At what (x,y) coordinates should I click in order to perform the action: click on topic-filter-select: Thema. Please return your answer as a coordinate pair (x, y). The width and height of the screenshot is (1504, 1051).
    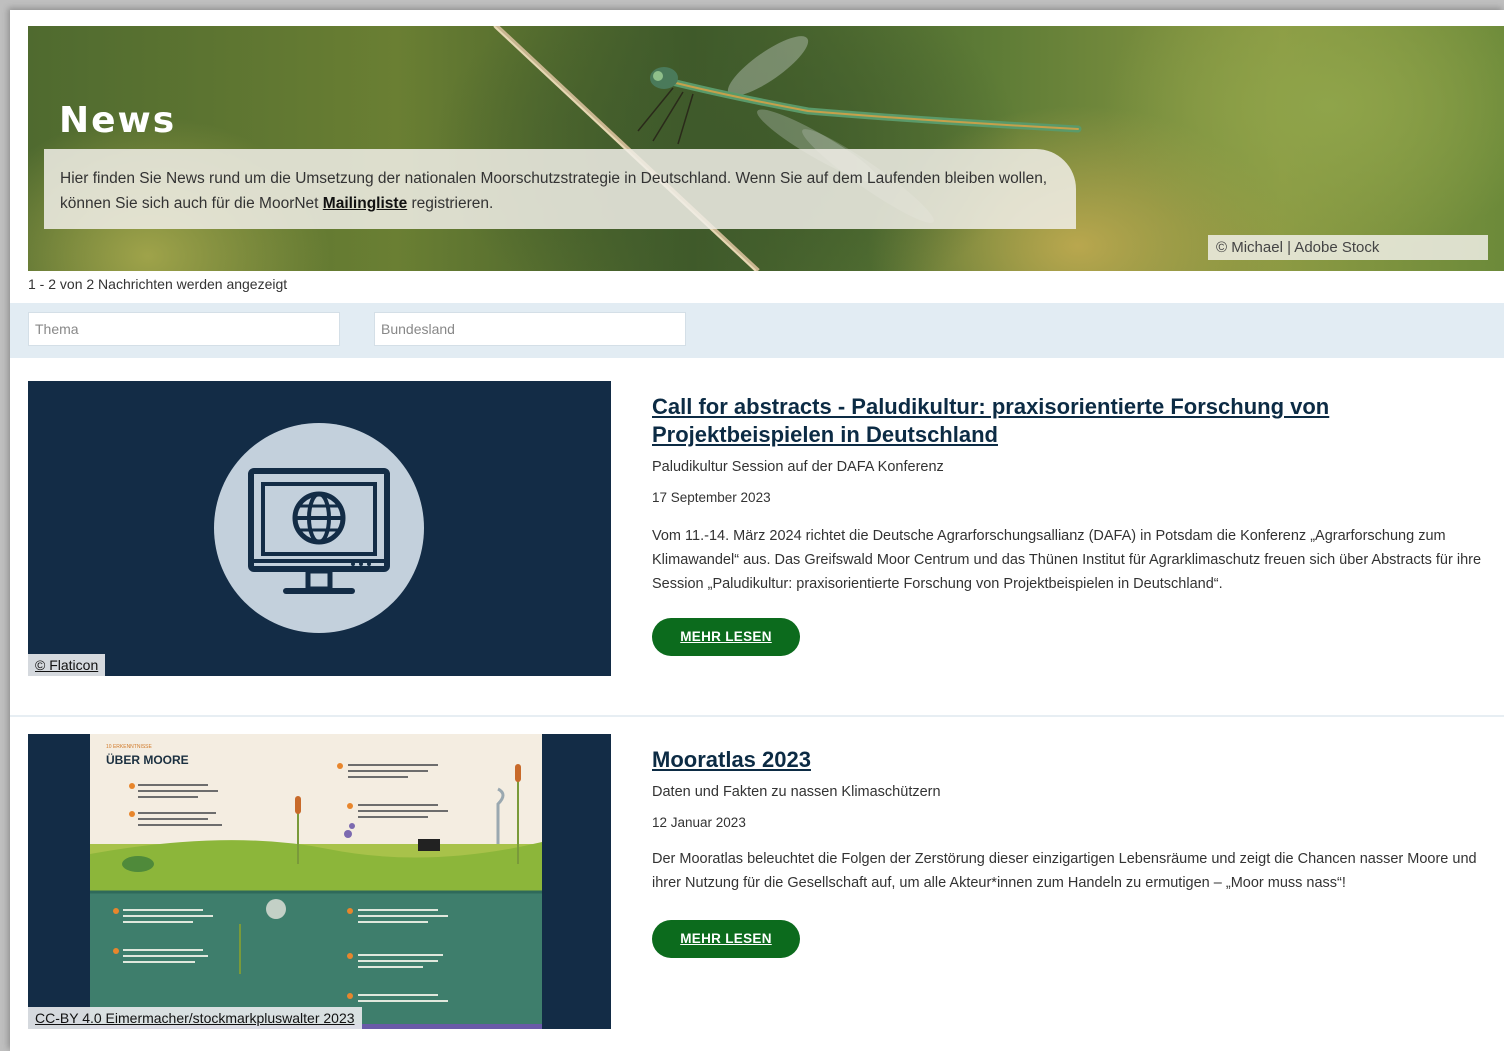
    Looking at the image, I should click on (184, 329).